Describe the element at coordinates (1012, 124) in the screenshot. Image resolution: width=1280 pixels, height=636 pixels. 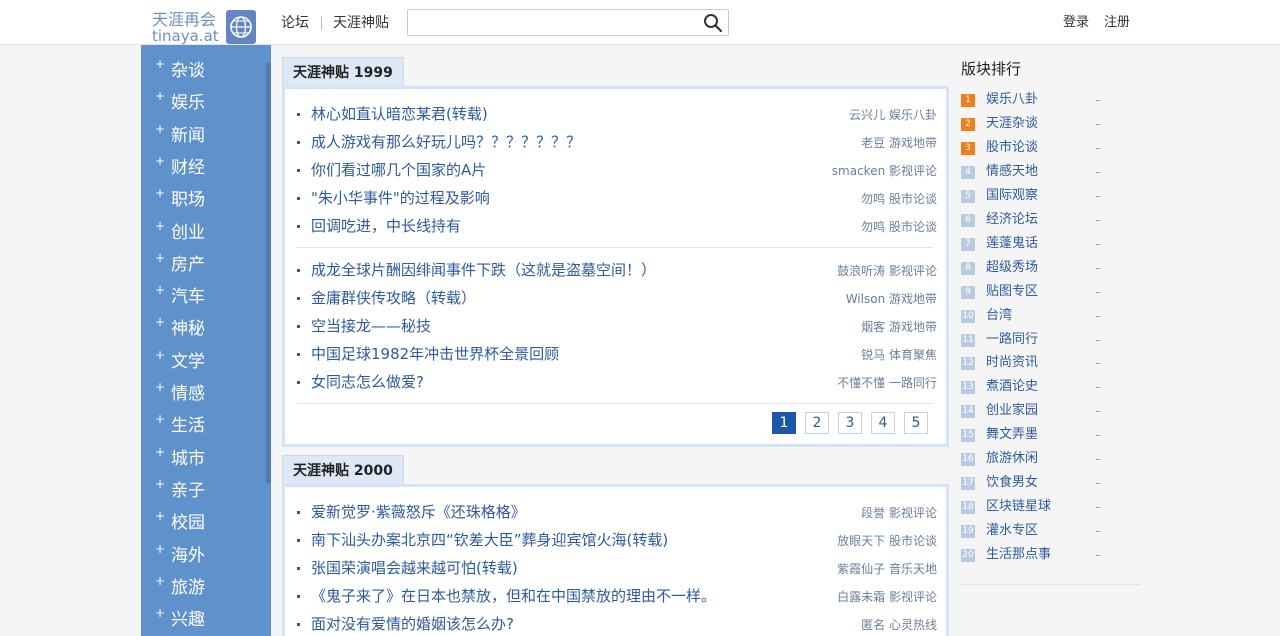
I see `rank-board-link: 天涯杂谈` at that location.